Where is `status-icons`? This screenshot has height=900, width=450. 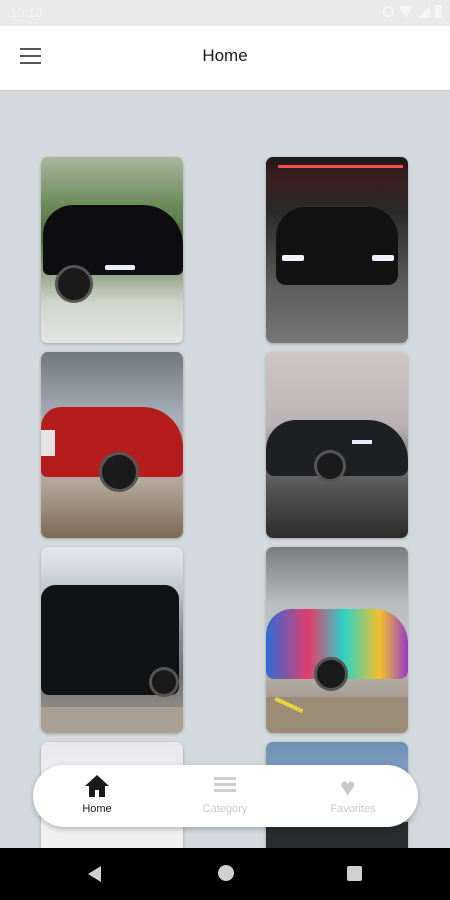
status-icons is located at coordinates (412, 11).